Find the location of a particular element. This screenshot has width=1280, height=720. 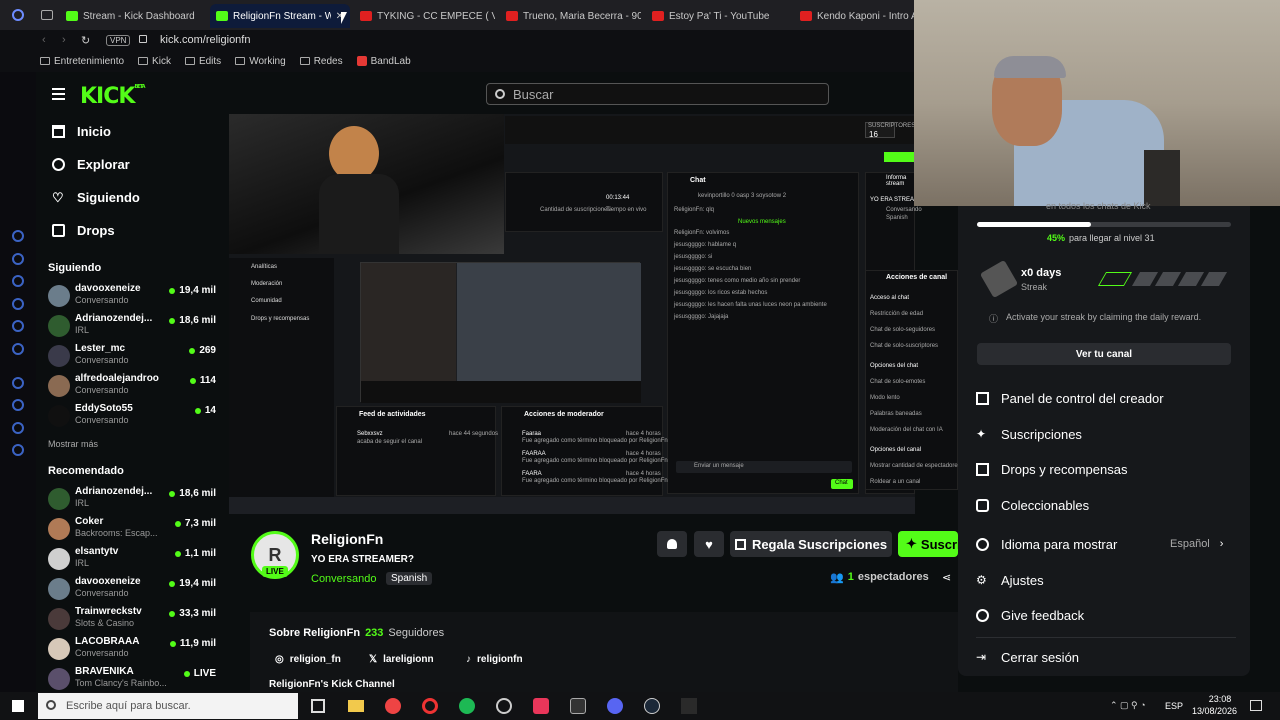

recommended-channel: Trainwreckstv Slots & Casino 33,3 mil is located at coordinates (132, 620).